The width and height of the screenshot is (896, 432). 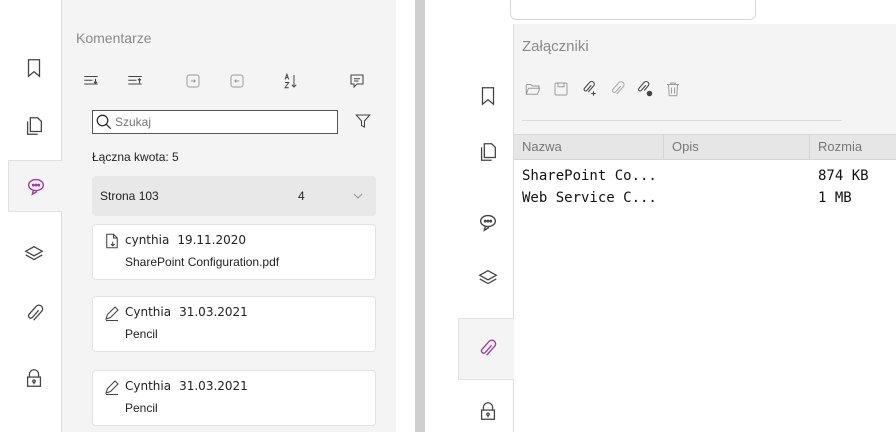 What do you see at coordinates (633, 10) in the screenshot?
I see `document-tab` at bounding box center [633, 10].